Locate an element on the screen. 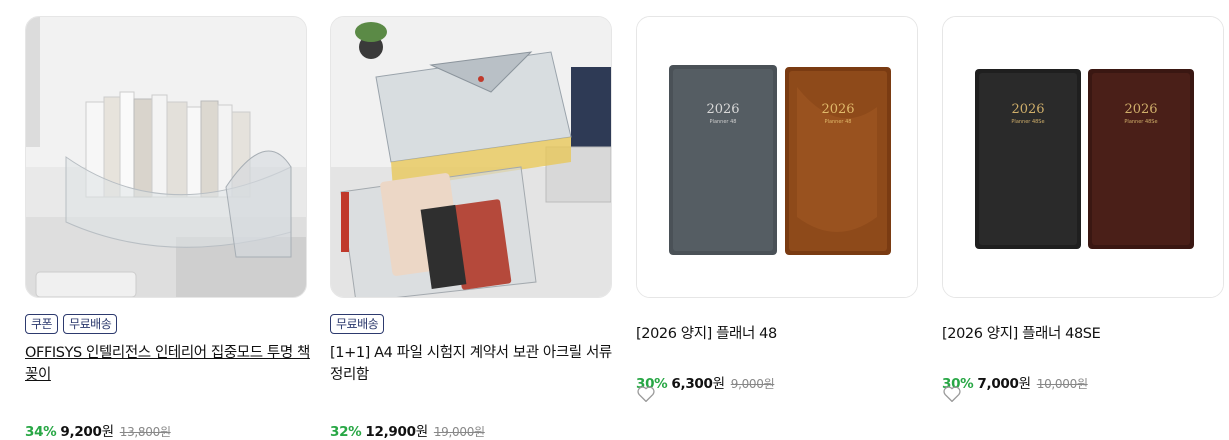 The width and height of the screenshot is (1229, 440). price-row: 30% 6,300원 9,000원 is located at coordinates (705, 382).